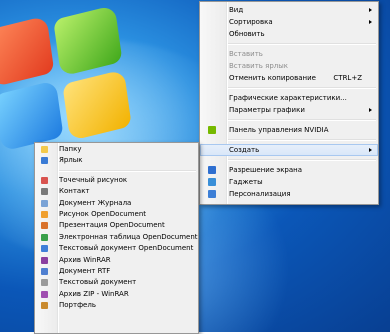  Describe the element at coordinates (44, 294) in the screenshot. I see `zip-icon` at that location.